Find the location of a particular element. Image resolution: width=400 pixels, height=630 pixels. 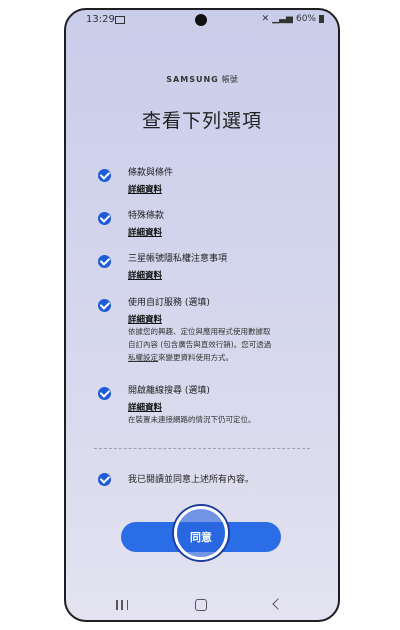

page-title: 查看下列選項 is located at coordinates (201, 121).